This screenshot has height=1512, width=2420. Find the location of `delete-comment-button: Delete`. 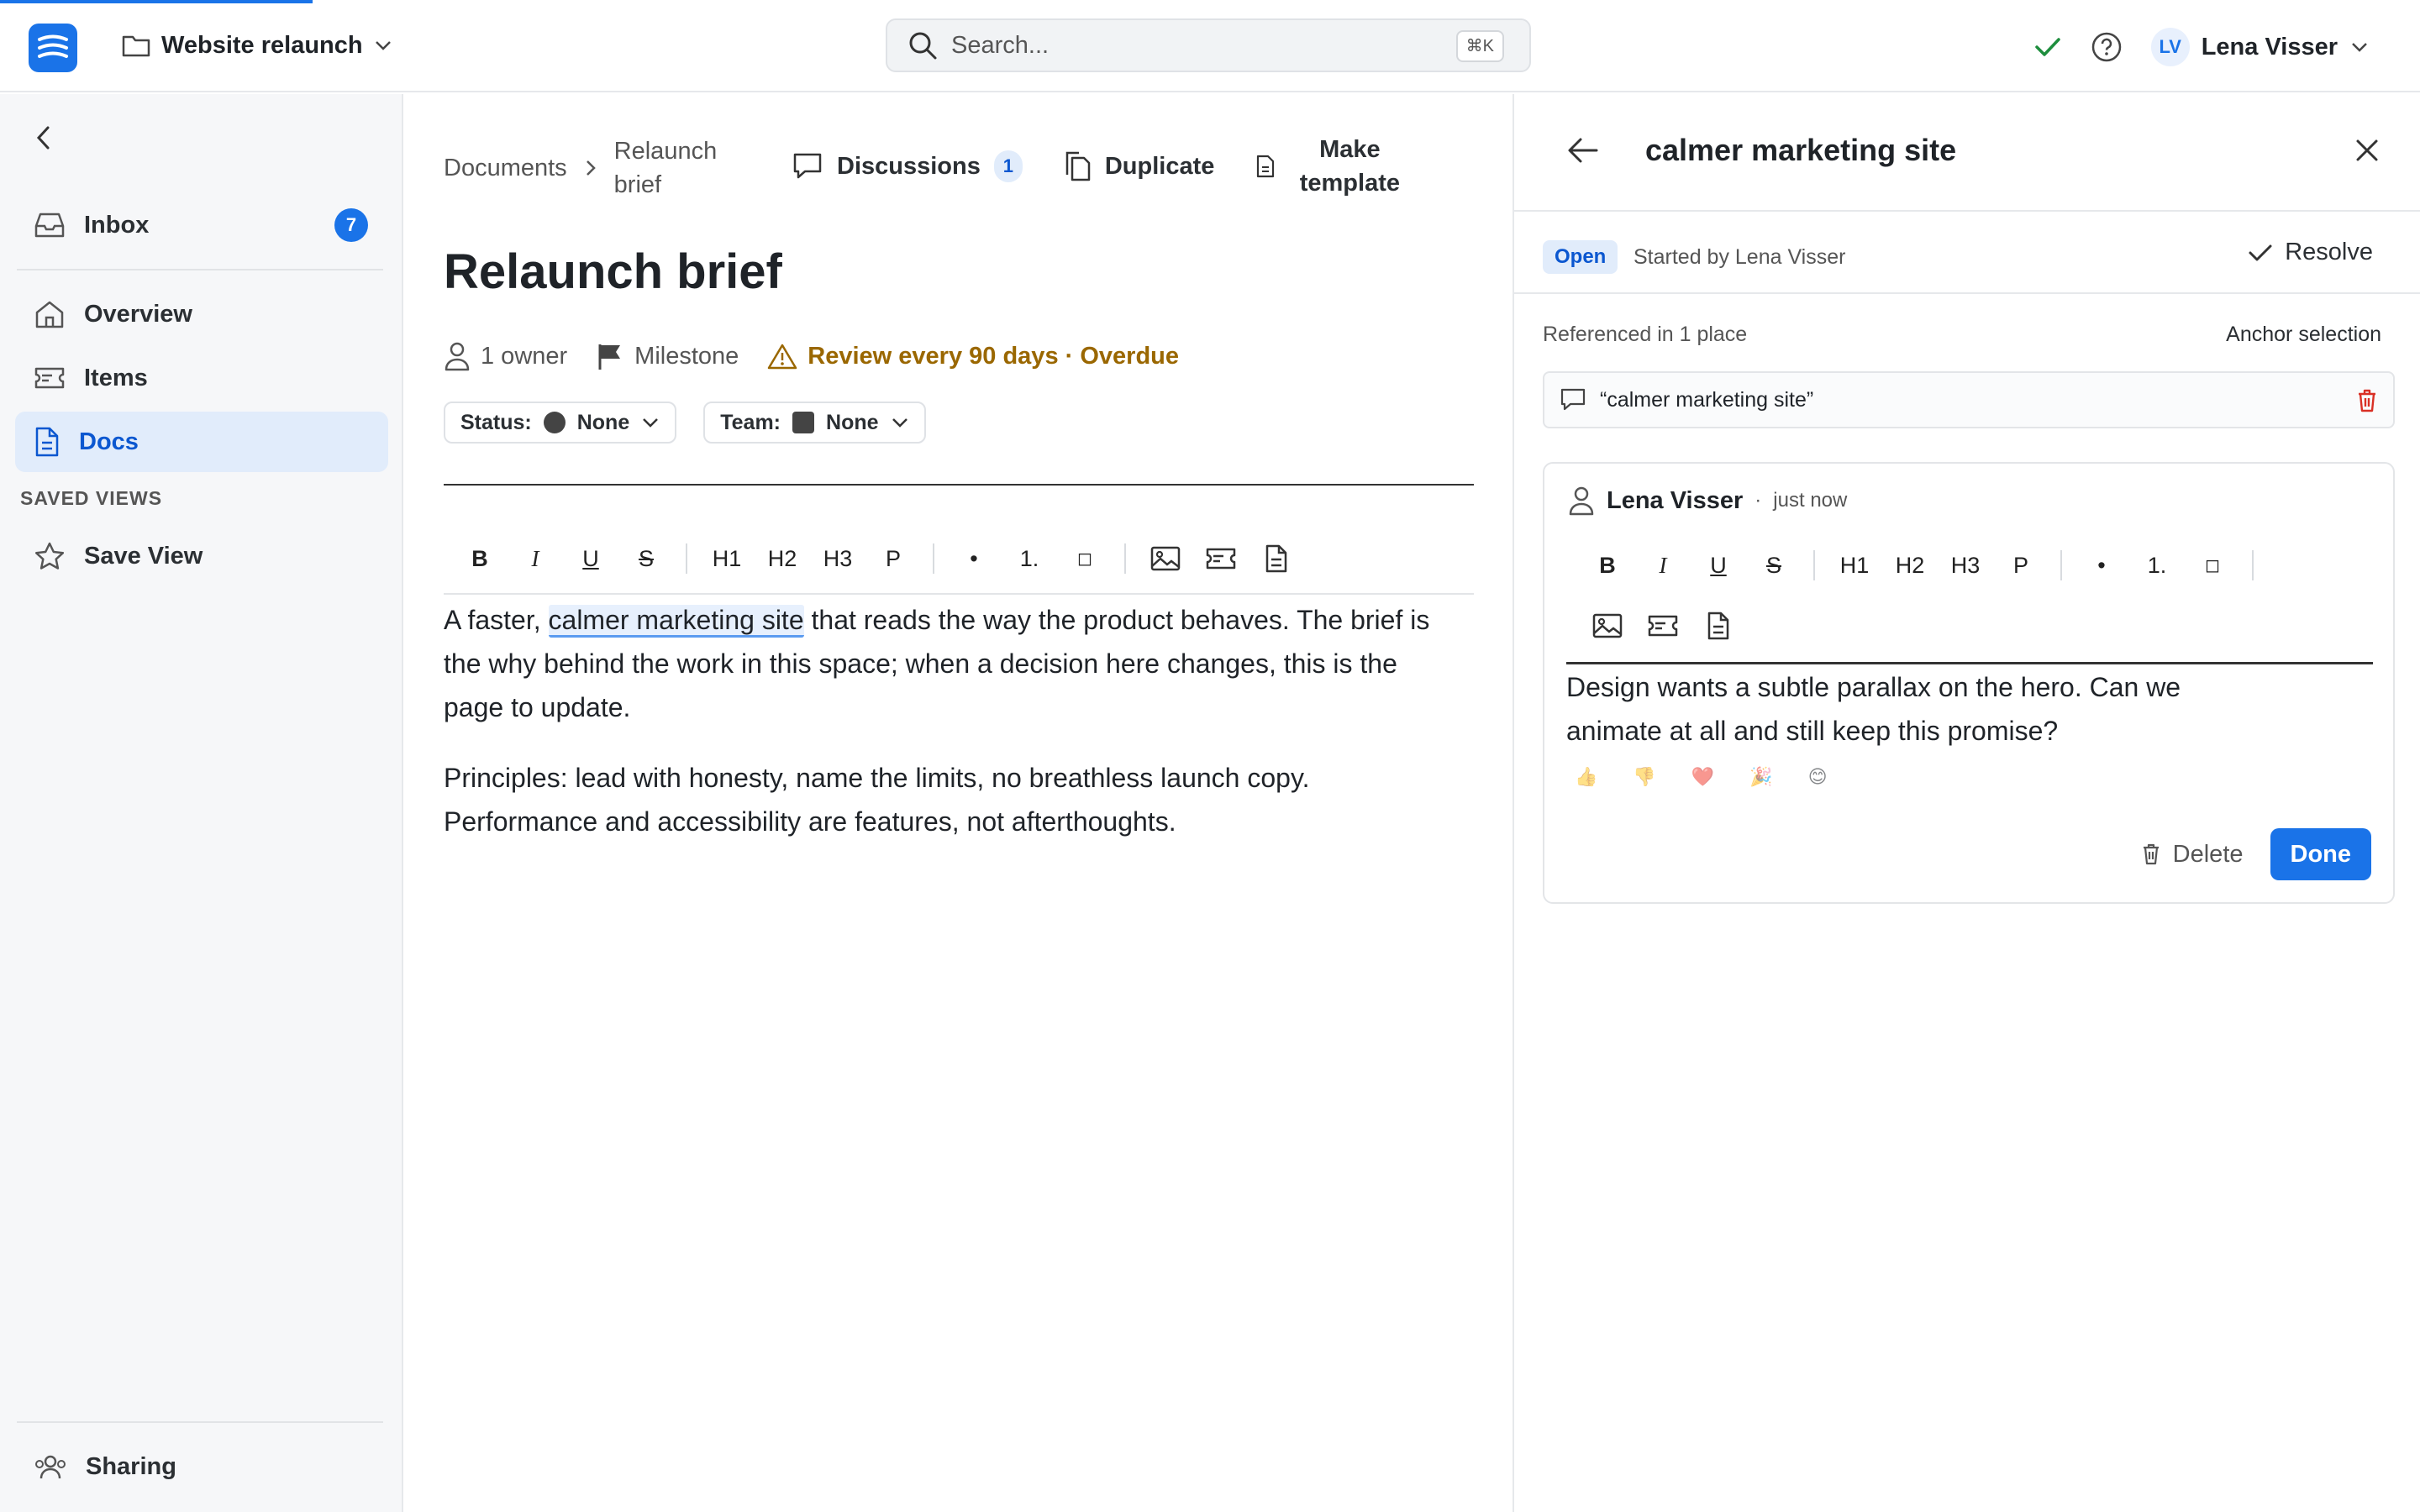

delete-comment-button: Delete is located at coordinates (2192, 855).